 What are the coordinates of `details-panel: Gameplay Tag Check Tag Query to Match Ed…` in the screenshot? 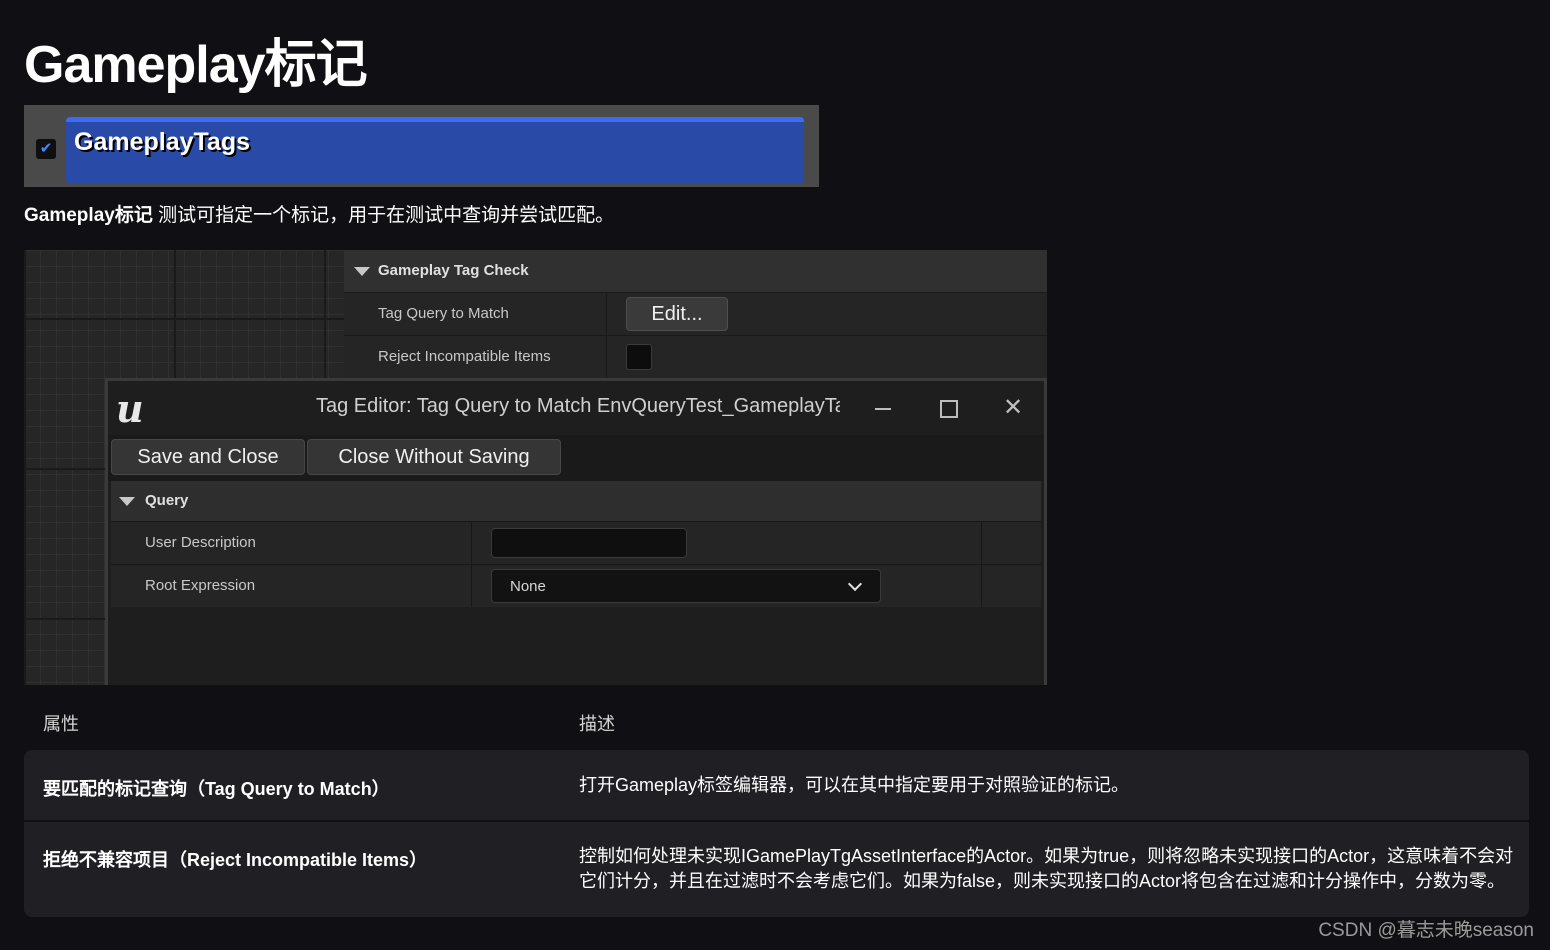 It's located at (695, 315).